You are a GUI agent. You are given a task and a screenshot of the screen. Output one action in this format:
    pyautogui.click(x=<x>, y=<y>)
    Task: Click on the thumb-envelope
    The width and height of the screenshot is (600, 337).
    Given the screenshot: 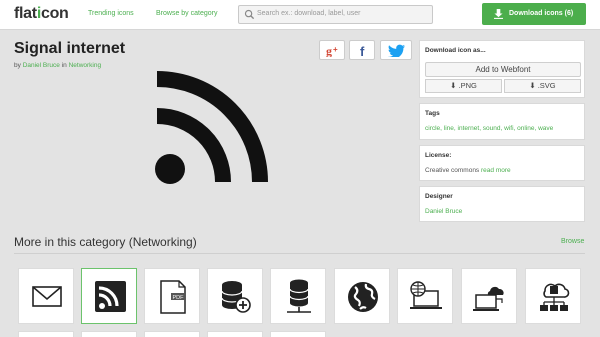 What is the action you would take?
    pyautogui.click(x=46, y=296)
    